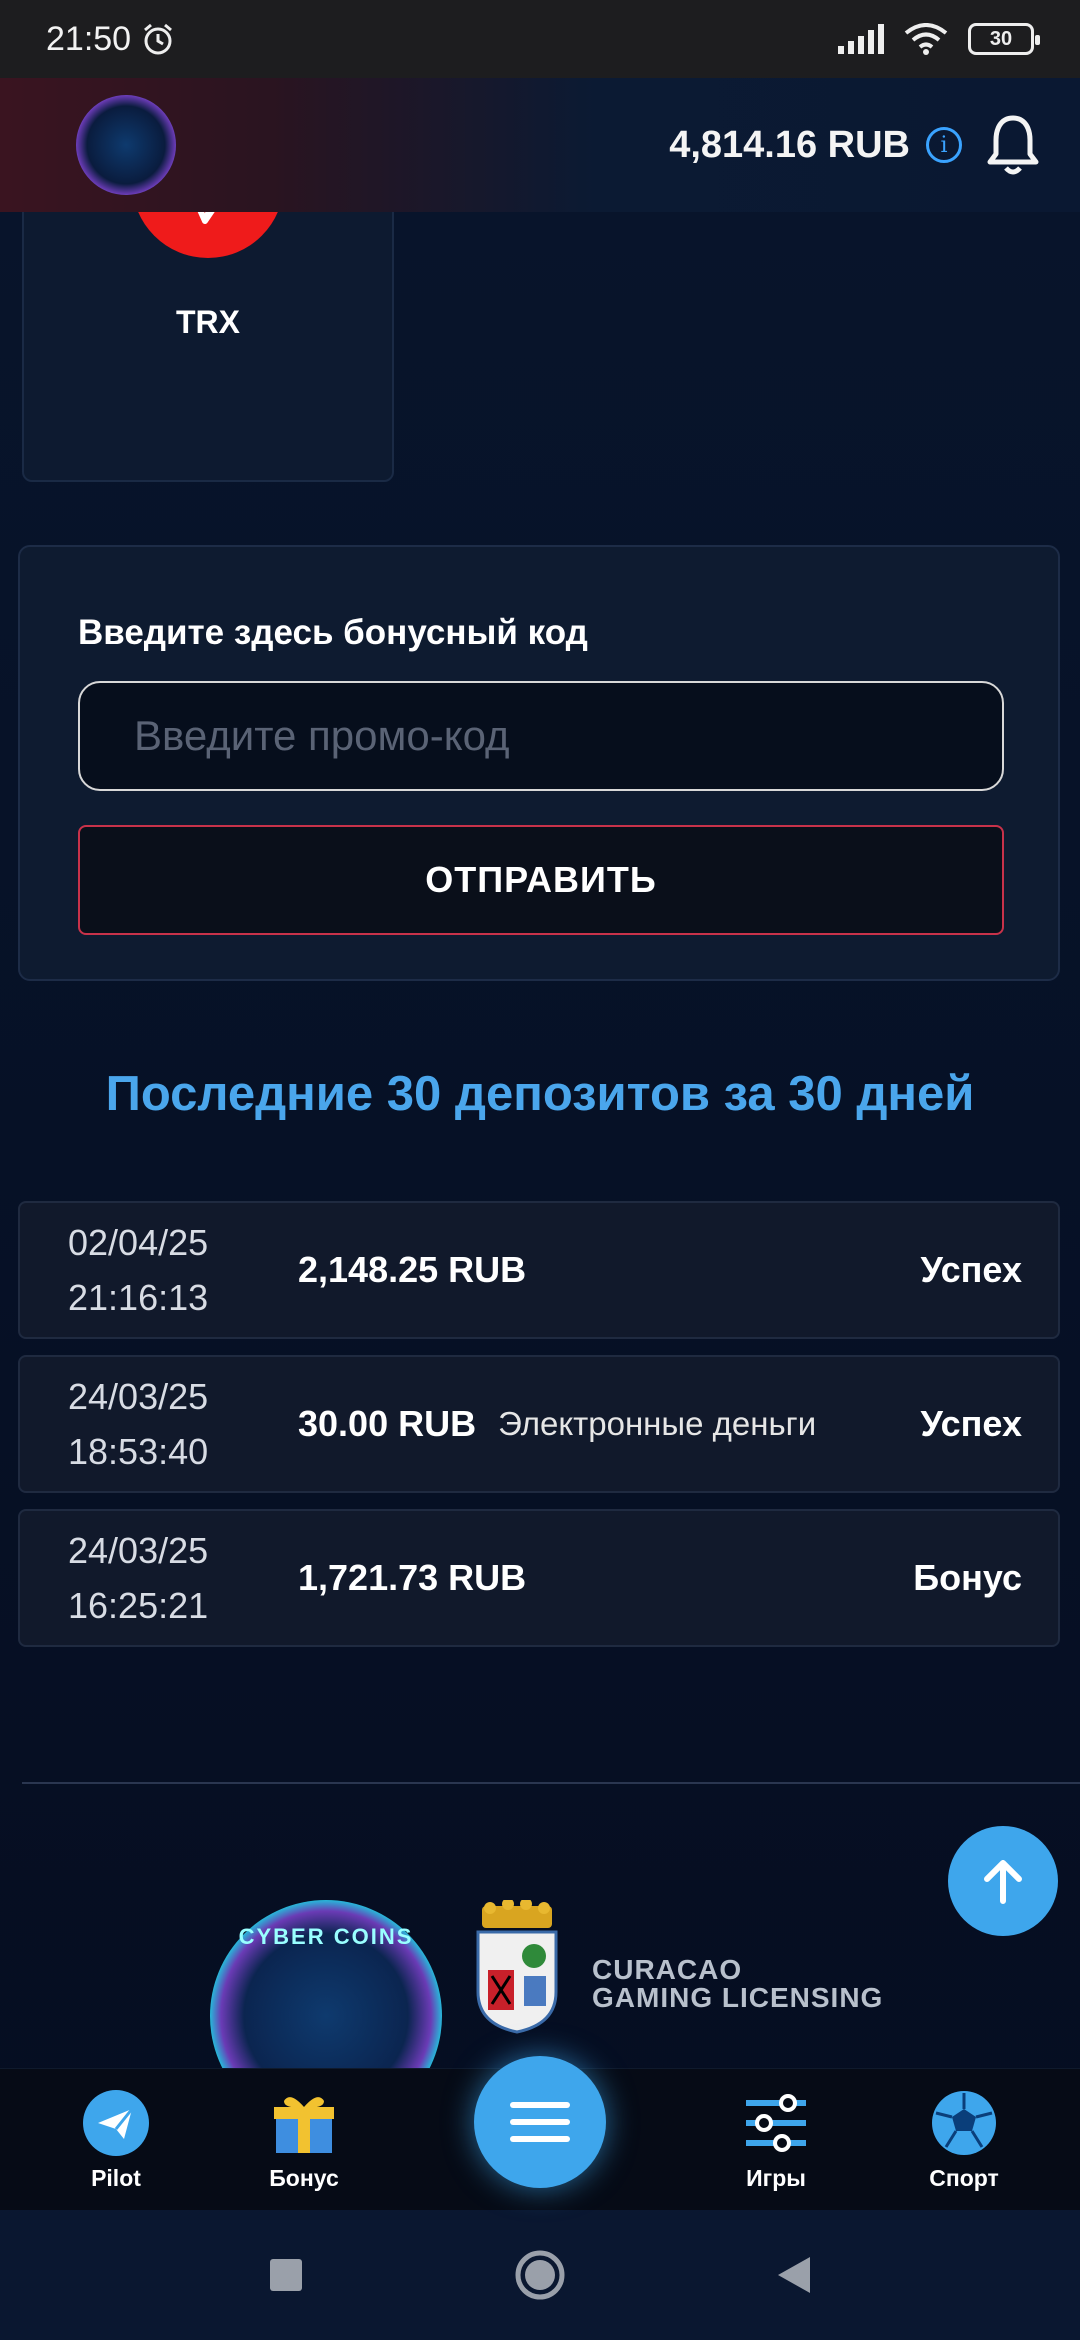 Image resolution: width=1080 pixels, height=2340 pixels. Describe the element at coordinates (304, 2178) in the screenshot. I see `nav-label: Бонус` at that location.